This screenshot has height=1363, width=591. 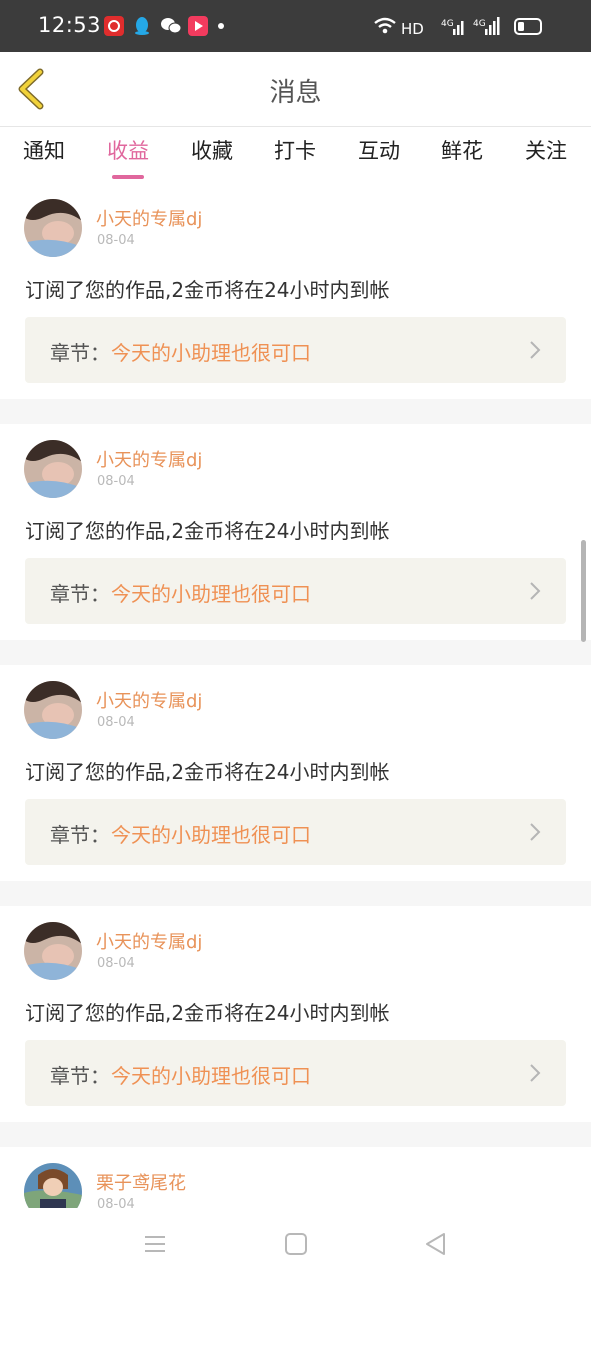 I want to click on app-icon-red, so click(x=114, y=26).